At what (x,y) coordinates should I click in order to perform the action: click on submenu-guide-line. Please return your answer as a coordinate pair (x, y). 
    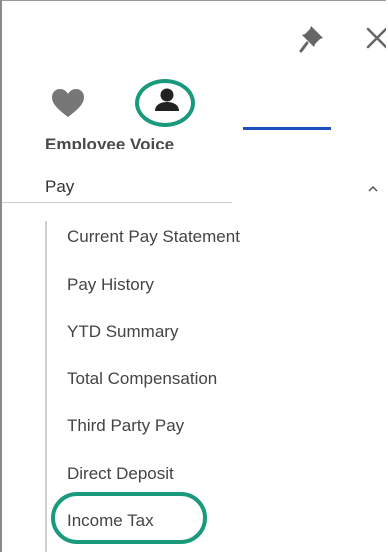
    Looking at the image, I should click on (46, 386).